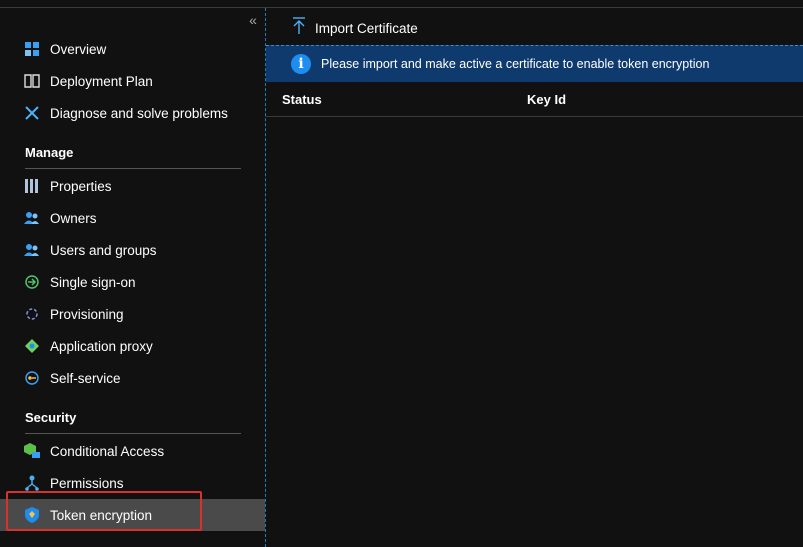 The width and height of the screenshot is (803, 547). Describe the element at coordinates (87, 314) in the screenshot. I see `sidebar-item-label: Provisioning` at that location.